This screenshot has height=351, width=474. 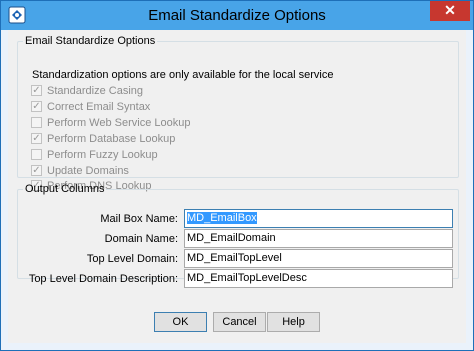 I want to click on option-label: Update Domains, so click(x=88, y=171).